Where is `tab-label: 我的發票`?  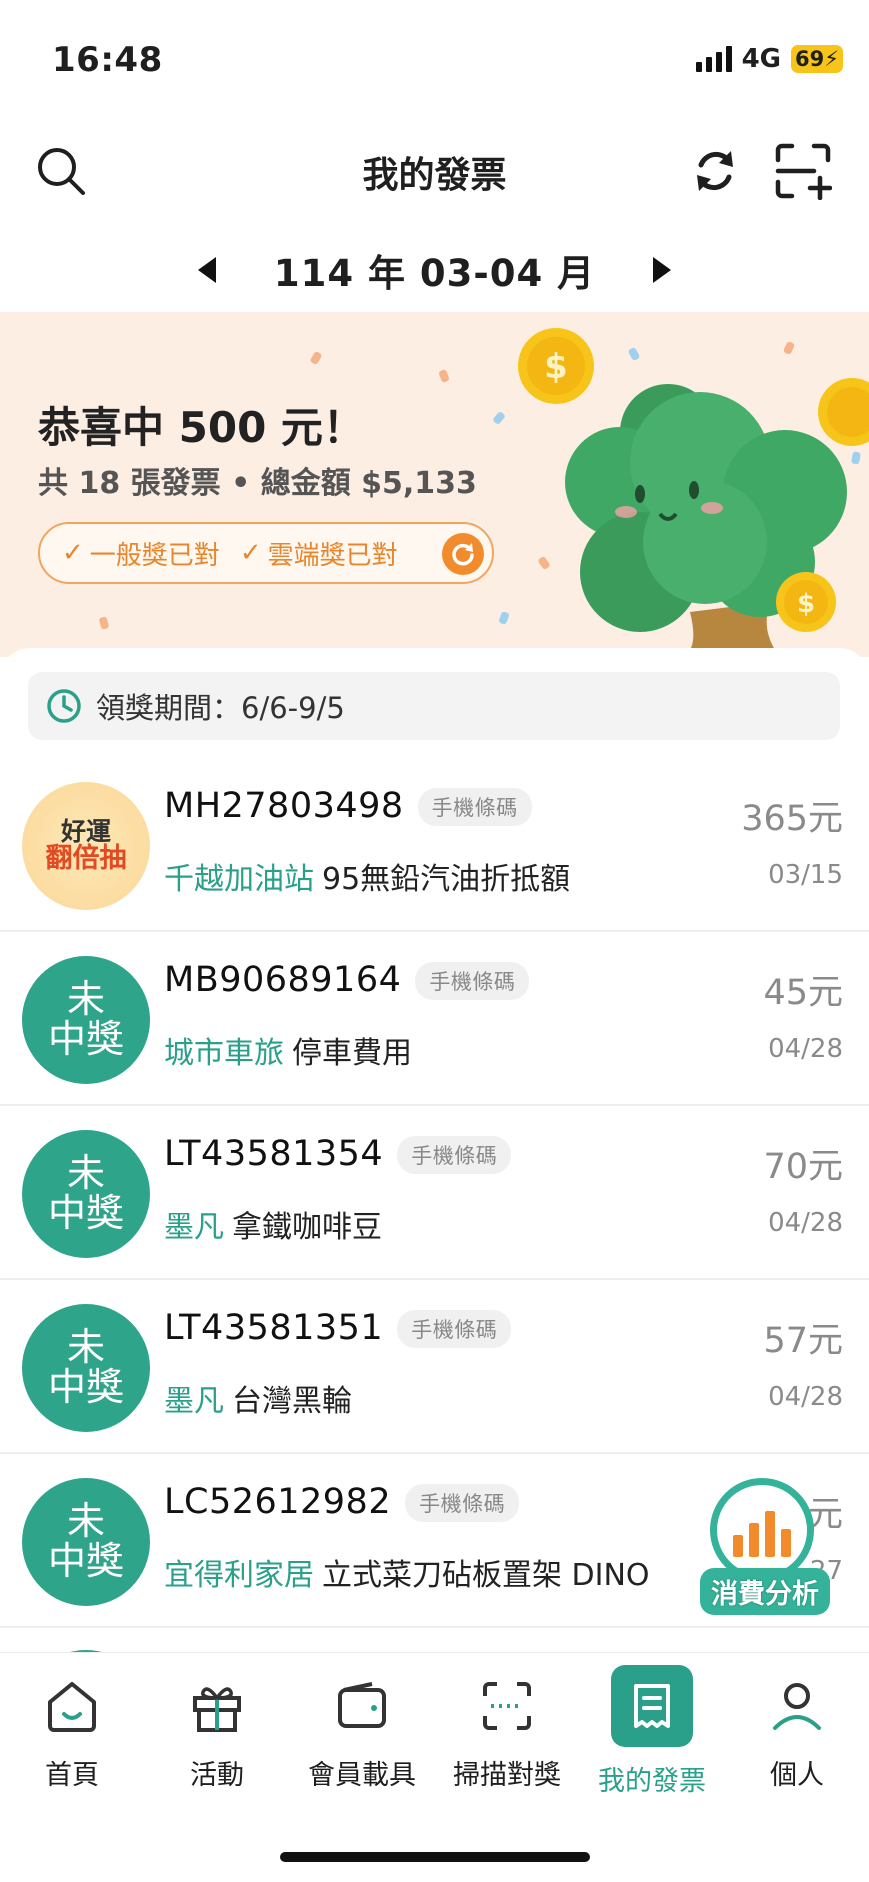 tab-label: 我的發票 is located at coordinates (652, 1781).